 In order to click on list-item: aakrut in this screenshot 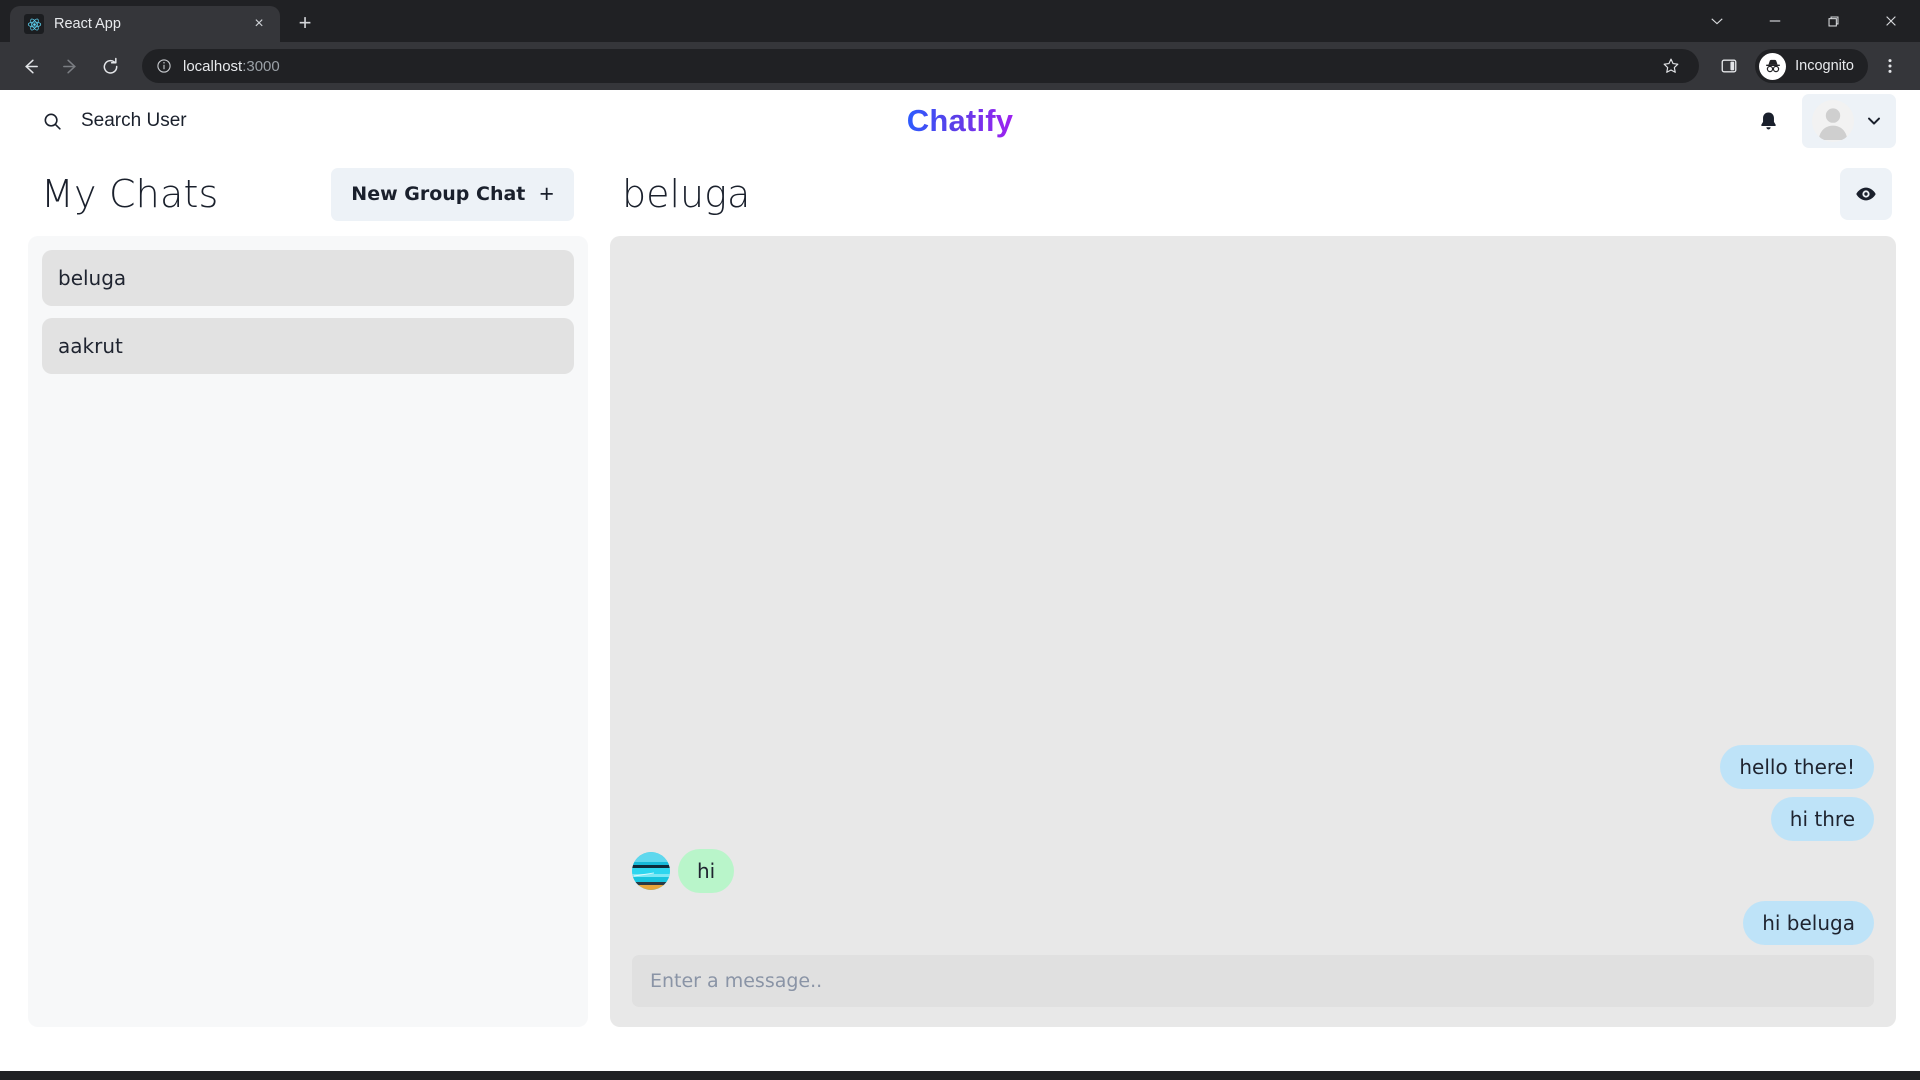, I will do `click(308, 346)`.